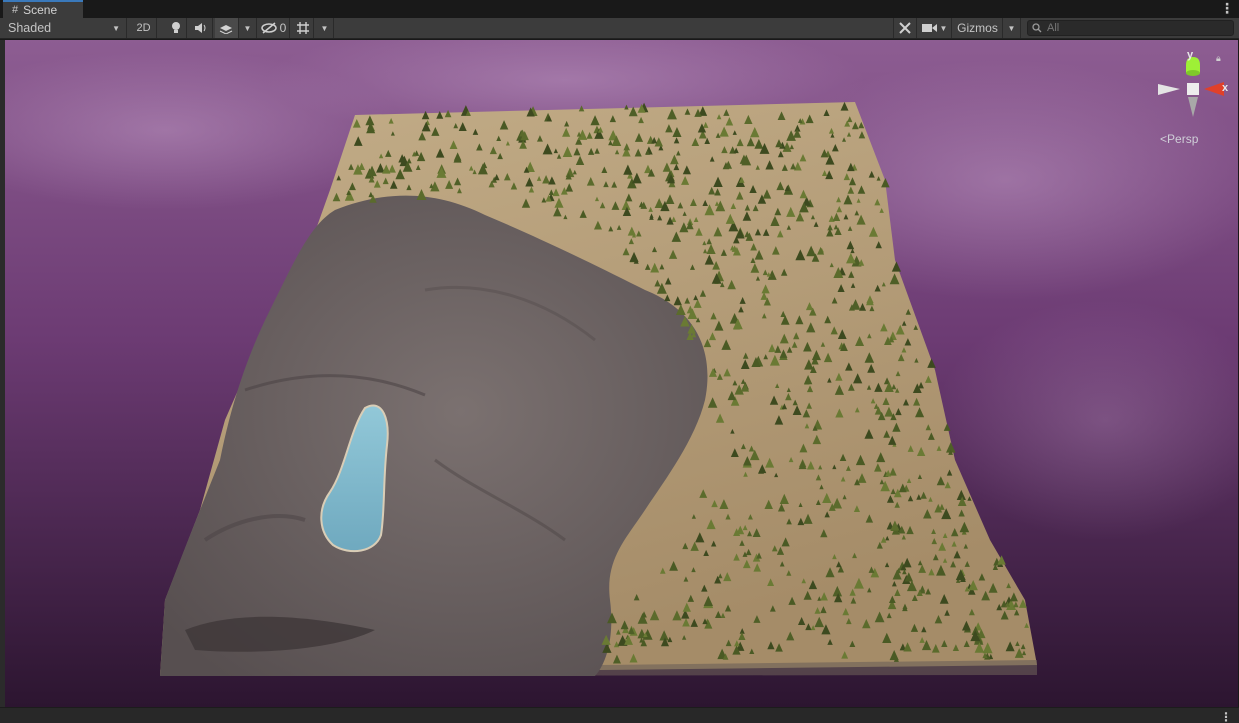 This screenshot has width=1239, height=723. I want to click on projection-toggle: <Persp, so click(1179, 139).